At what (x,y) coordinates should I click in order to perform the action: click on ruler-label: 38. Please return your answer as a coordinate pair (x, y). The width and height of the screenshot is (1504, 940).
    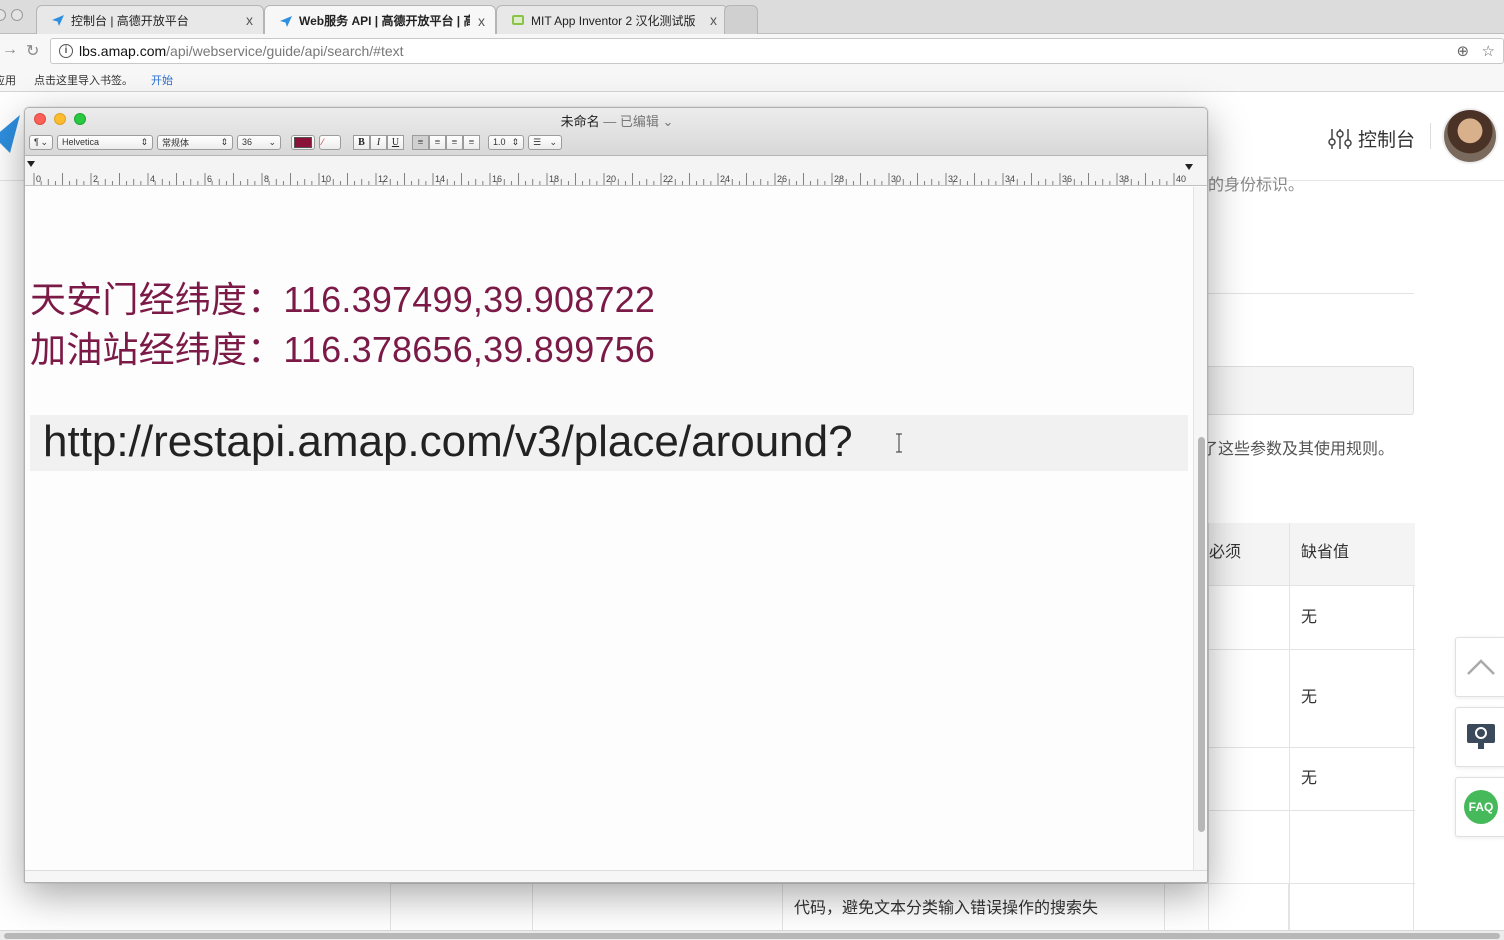
    Looking at the image, I should click on (1124, 179).